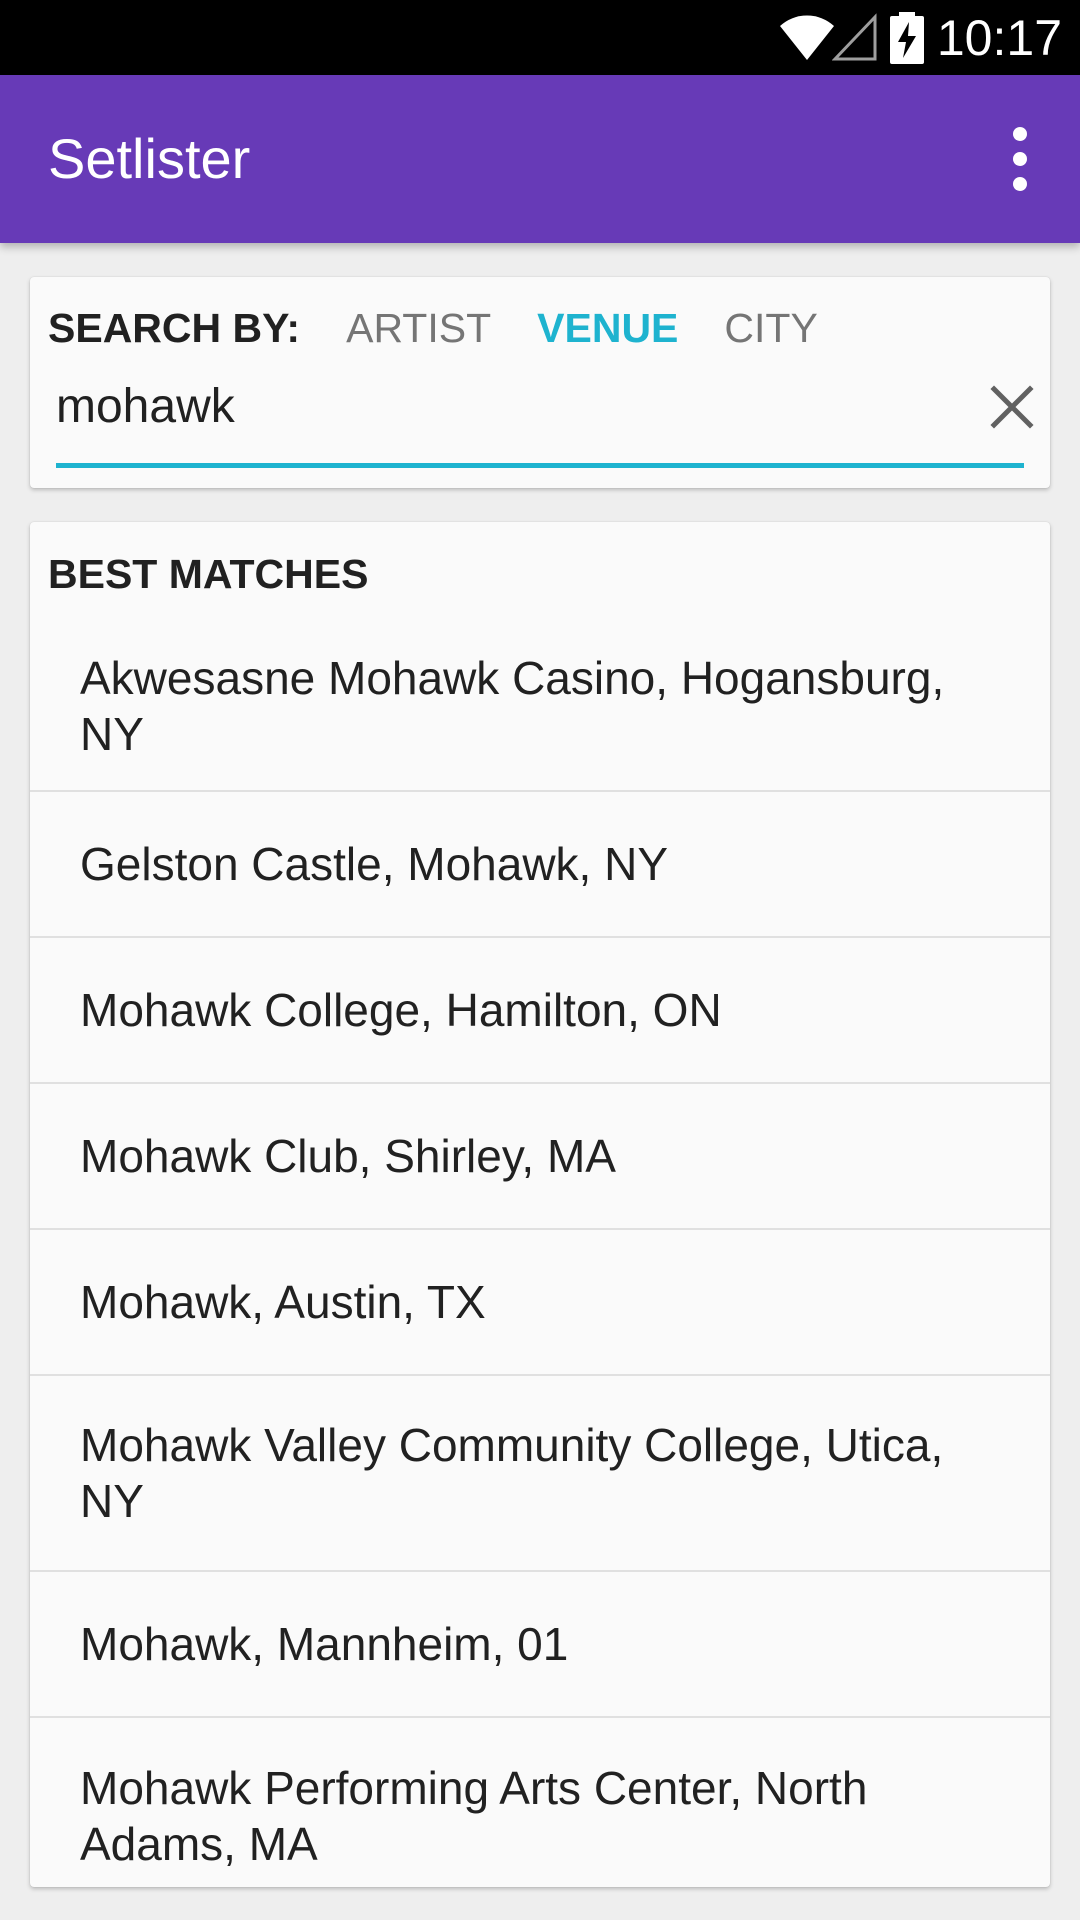  I want to click on app-title: Setlister, so click(149, 158).